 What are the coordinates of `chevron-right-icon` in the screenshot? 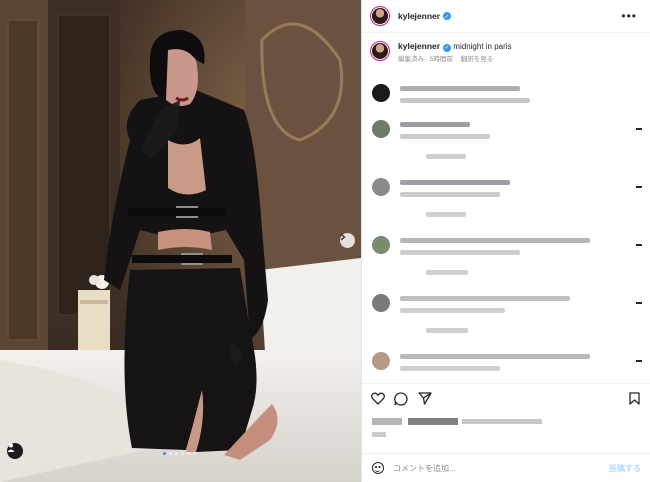 It's located at (343, 237).